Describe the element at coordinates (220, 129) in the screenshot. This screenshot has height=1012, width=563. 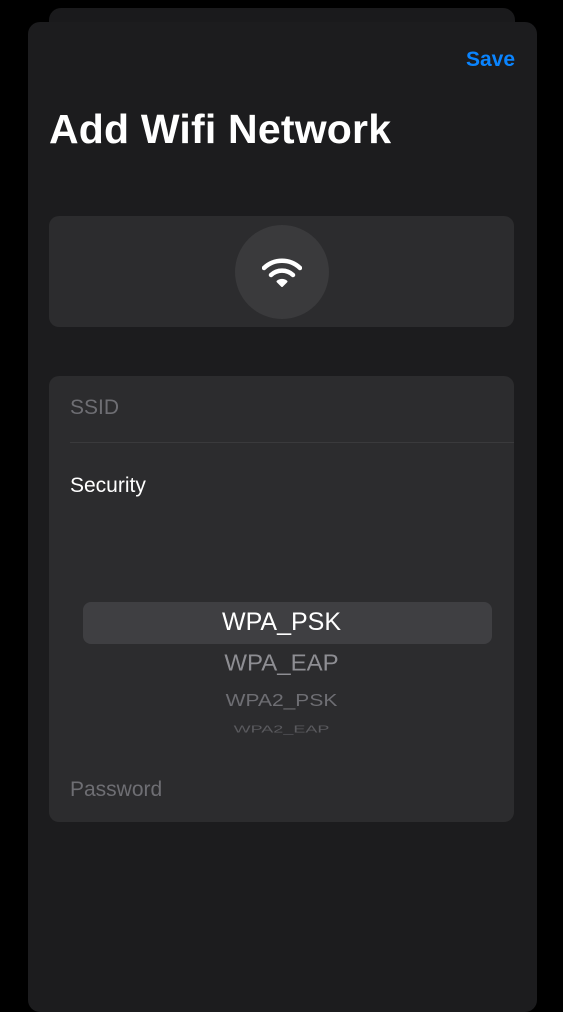
I see `page-title: Add Wifi Network` at that location.